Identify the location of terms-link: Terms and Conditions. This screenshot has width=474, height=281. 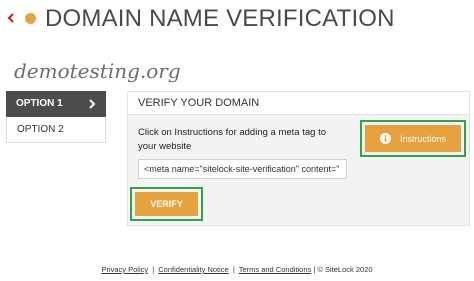
(275, 269).